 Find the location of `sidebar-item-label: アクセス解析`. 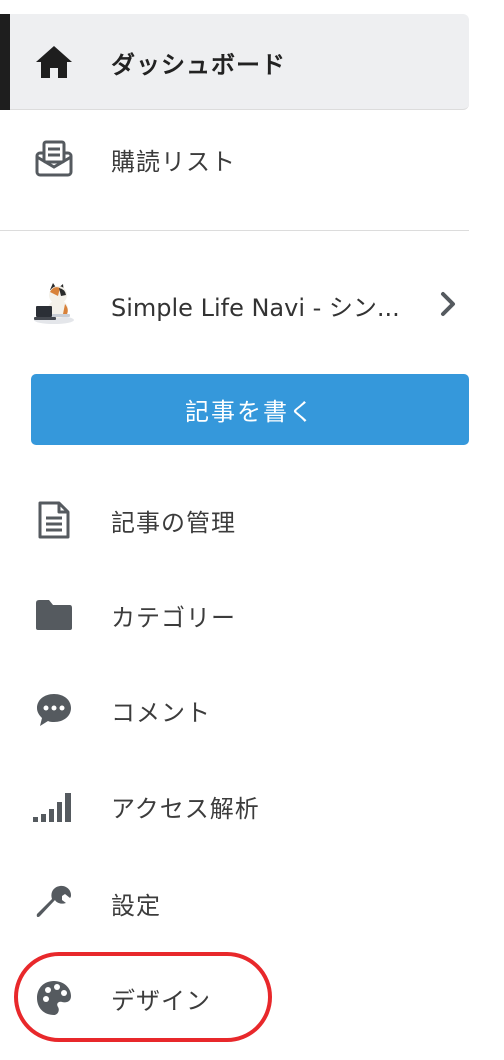

sidebar-item-label: アクセス解析 is located at coordinates (185, 808).